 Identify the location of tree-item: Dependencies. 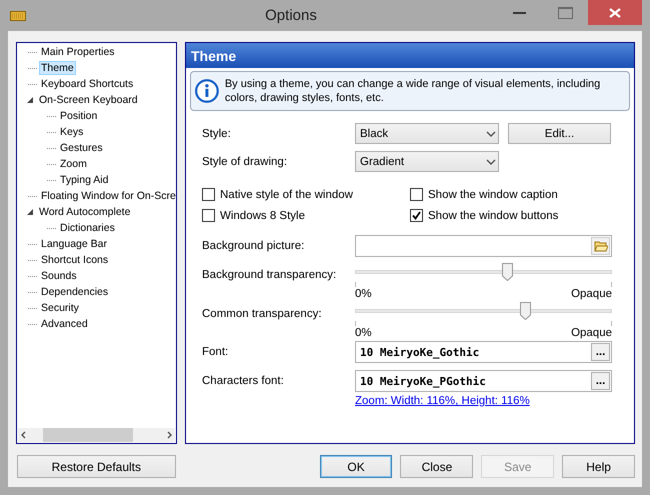
(74, 292).